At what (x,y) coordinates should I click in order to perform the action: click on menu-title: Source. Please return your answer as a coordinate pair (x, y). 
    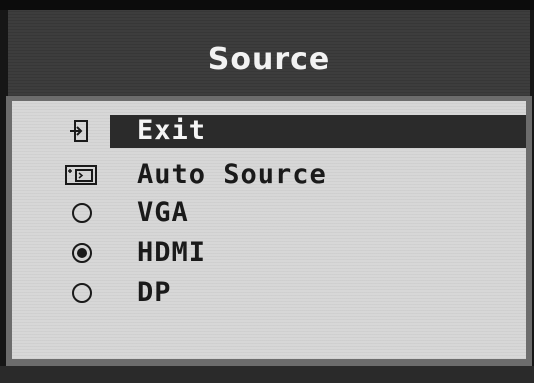
    Looking at the image, I should click on (269, 59).